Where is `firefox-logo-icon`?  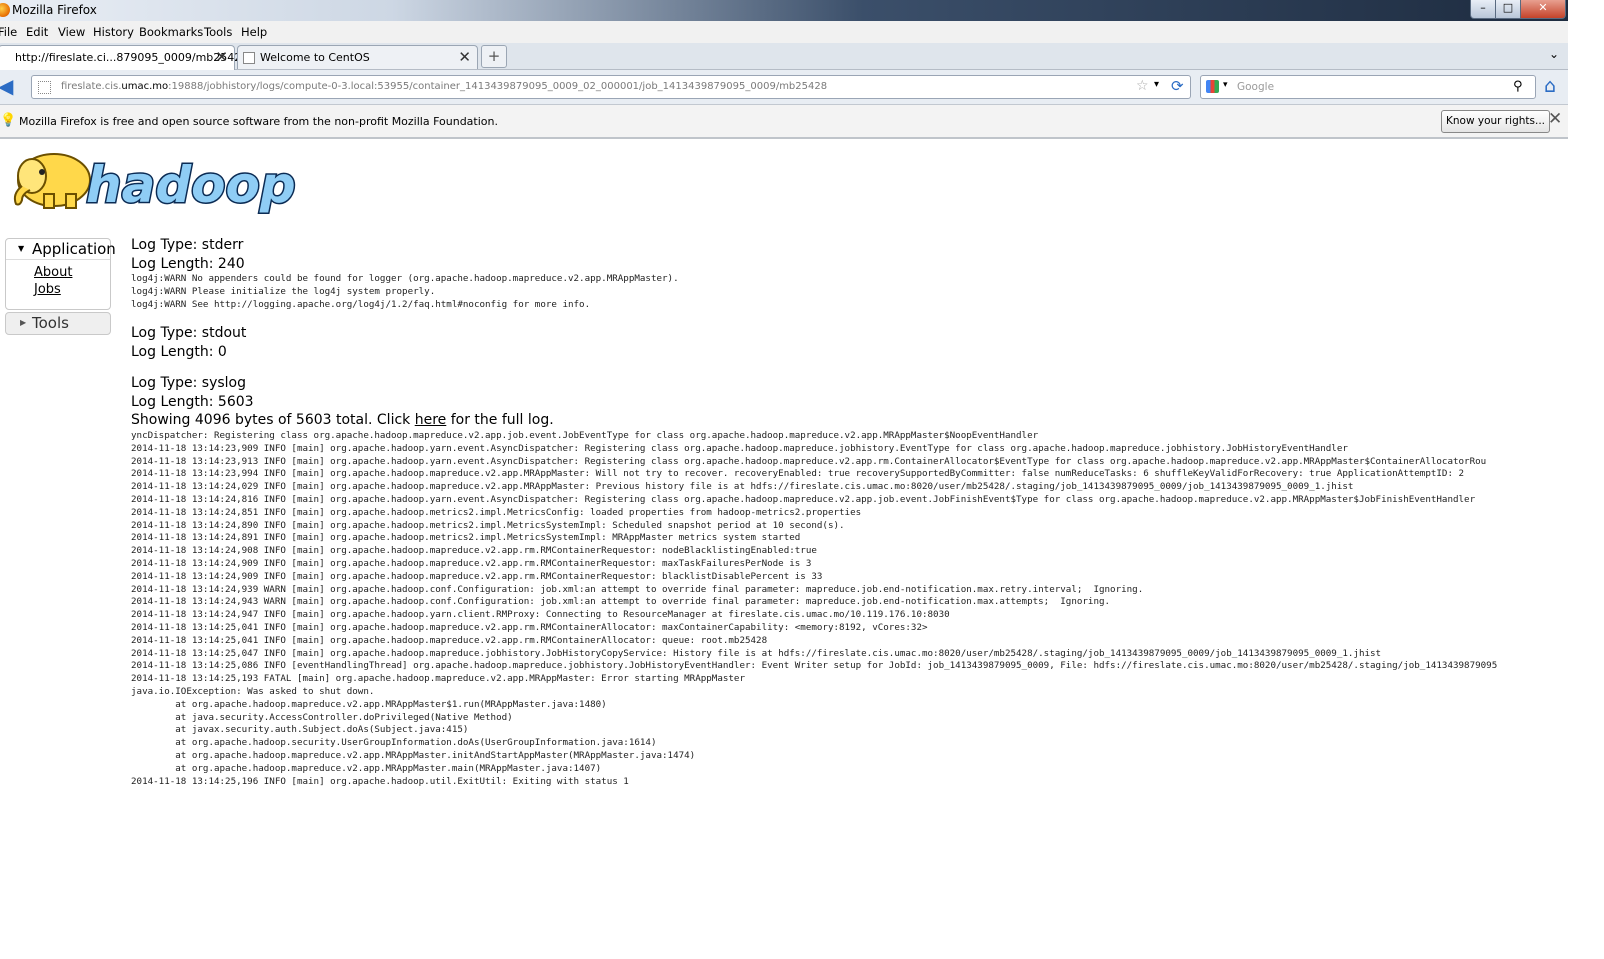
firefox-logo-icon is located at coordinates (5, 10).